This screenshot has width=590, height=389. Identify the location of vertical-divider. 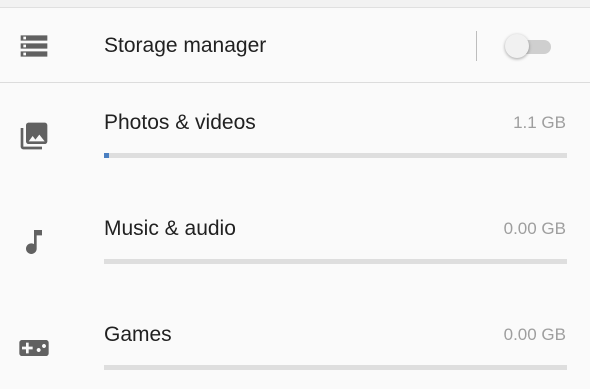
(476, 46).